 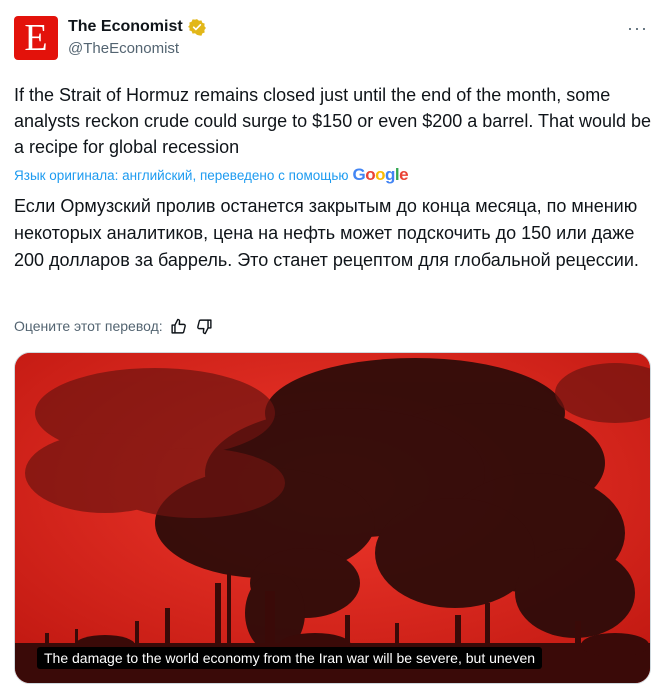 I want to click on author-name: The Economist, so click(x=125, y=27).